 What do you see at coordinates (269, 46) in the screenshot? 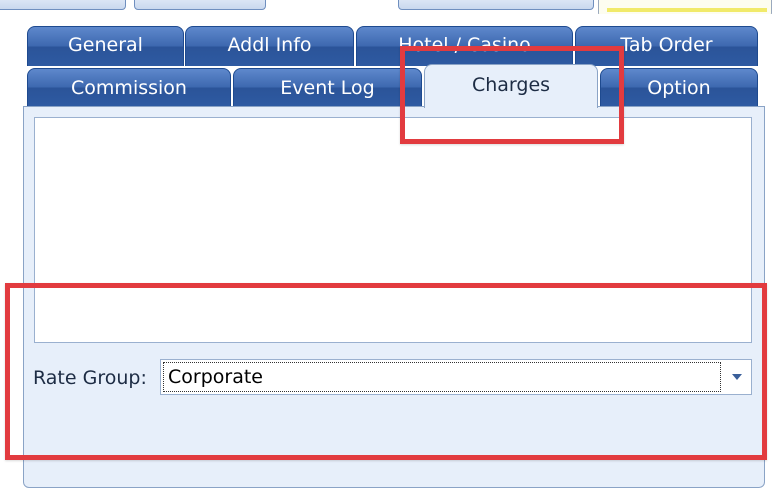
I see `tab-addl-info: Addl Info` at bounding box center [269, 46].